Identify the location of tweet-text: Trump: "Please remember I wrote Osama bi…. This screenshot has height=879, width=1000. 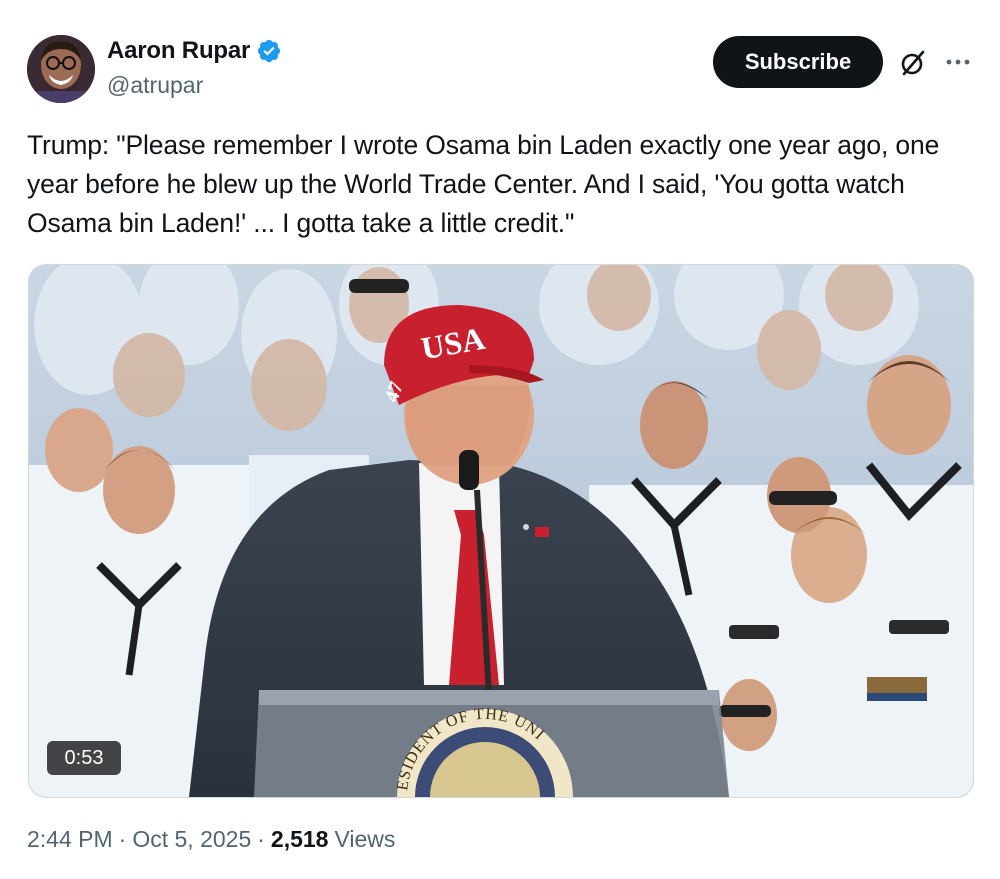
(483, 184).